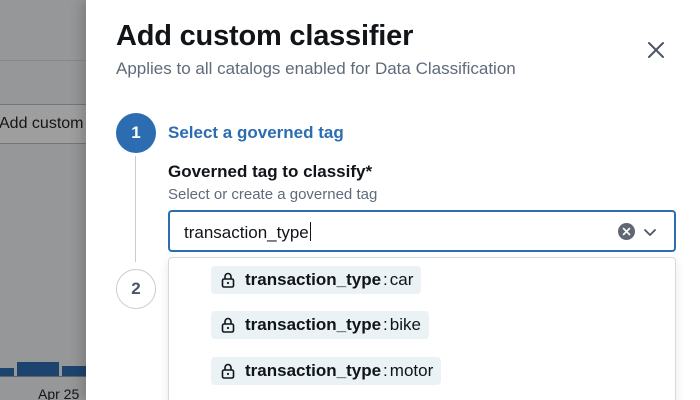 The height and width of the screenshot is (400, 700). I want to click on step-connector, so click(135, 209).